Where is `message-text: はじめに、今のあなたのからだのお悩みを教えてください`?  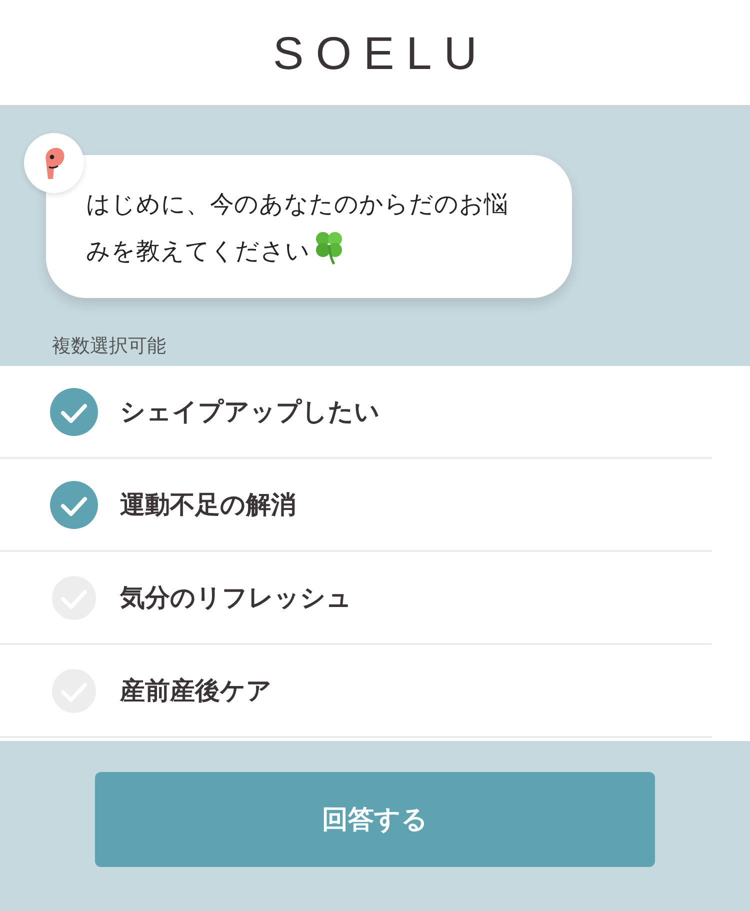 message-text: はじめに、今のあなたのからだのお悩みを教えてください is located at coordinates (297, 228).